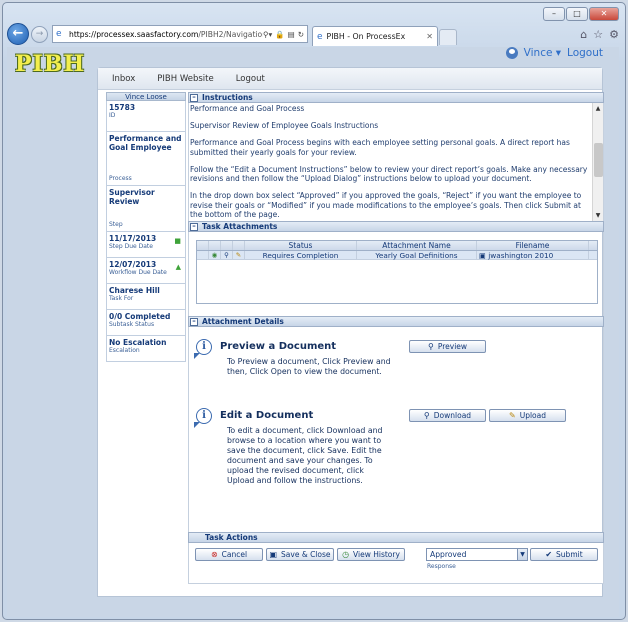  Describe the element at coordinates (121, 298) in the screenshot. I see `sidebar-label: Task For` at that location.